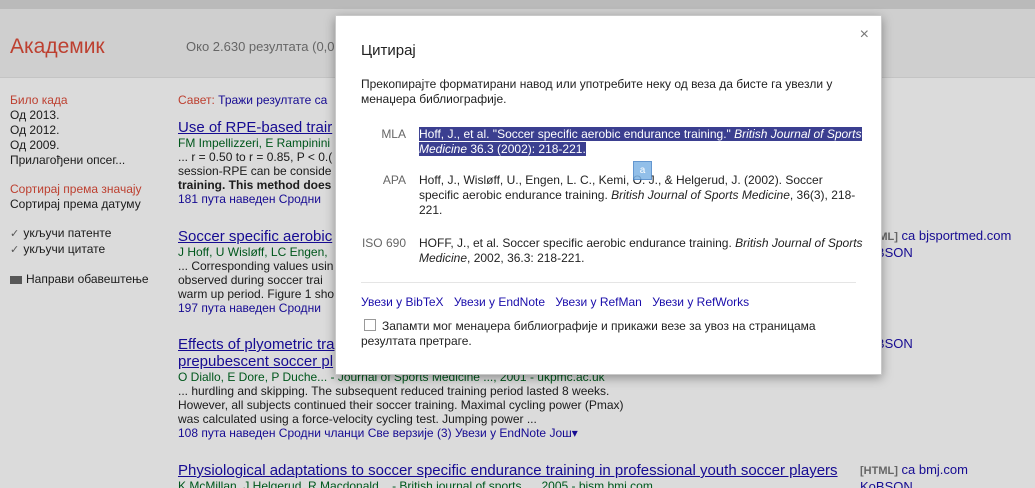  I want to click on import-bibtex-link: Увези у BibTeX, so click(402, 302).